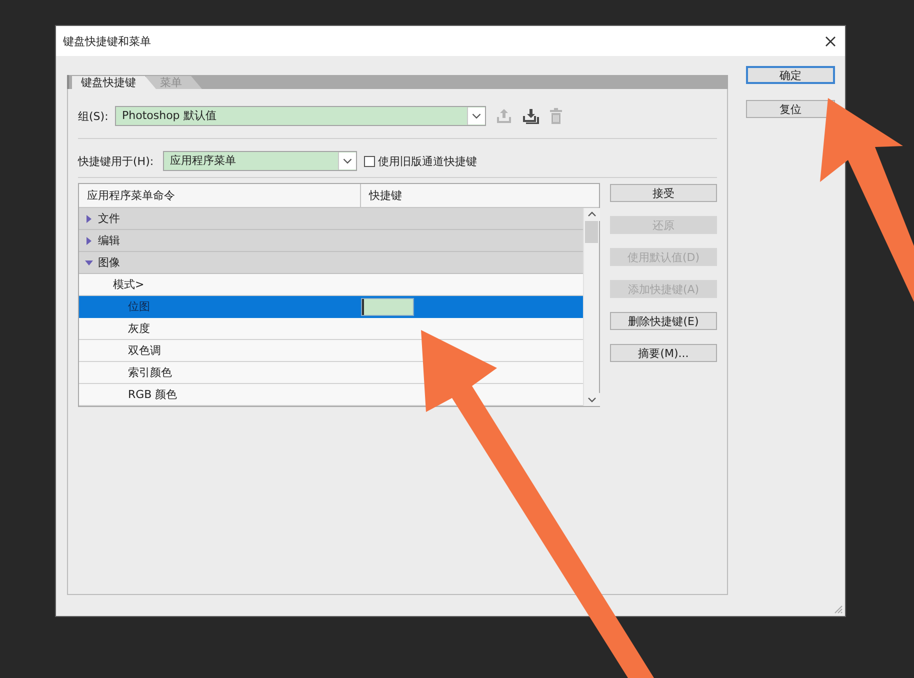  What do you see at coordinates (369, 161) in the screenshot?
I see `checkbox` at bounding box center [369, 161].